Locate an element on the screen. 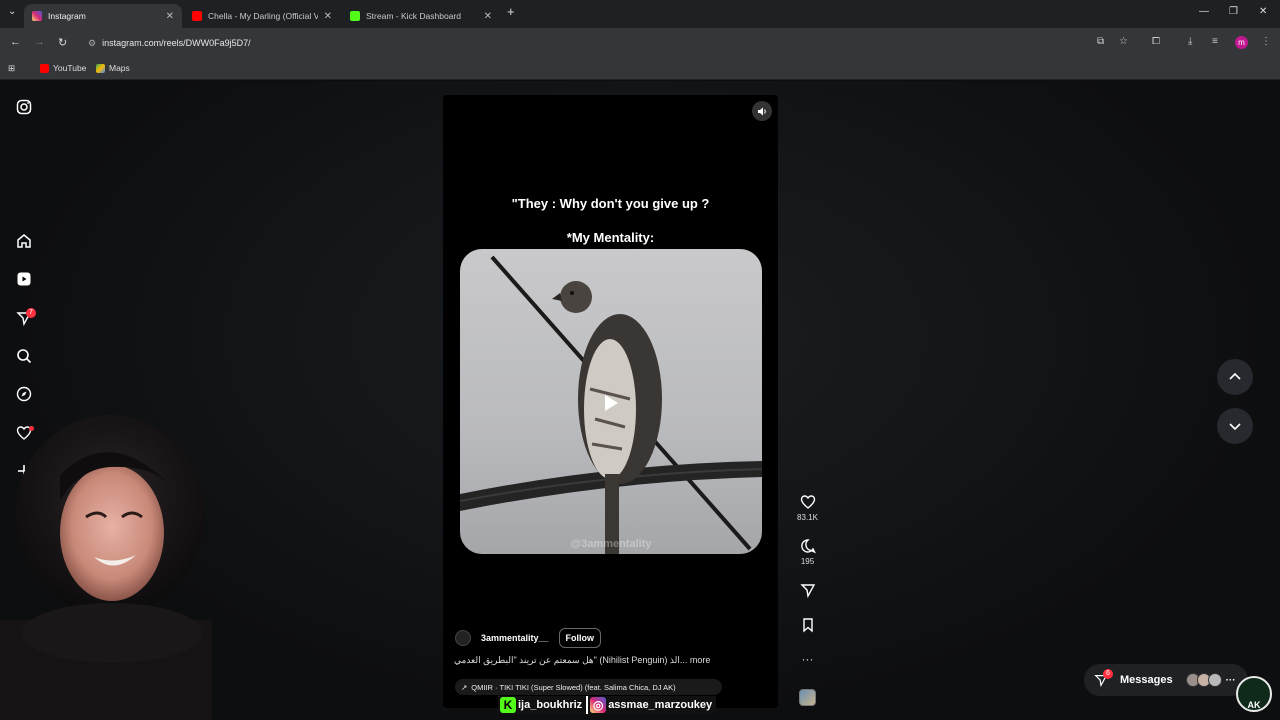  messages-label: Messages is located at coordinates (1146, 680).